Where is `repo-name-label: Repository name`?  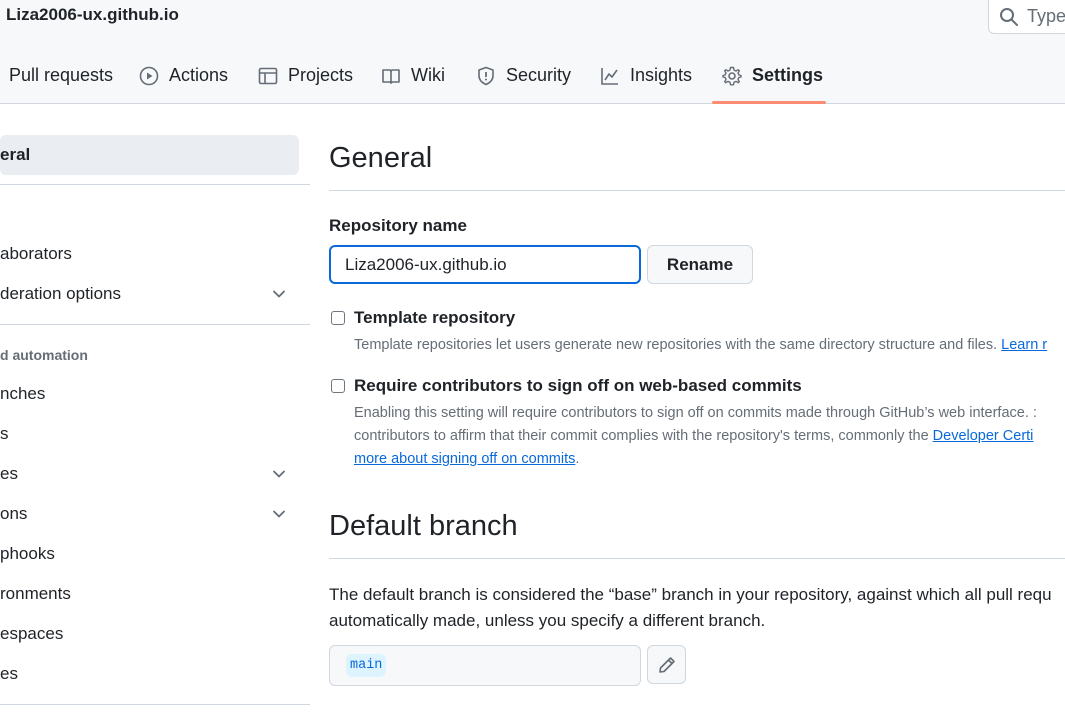 repo-name-label: Repository name is located at coordinates (398, 225).